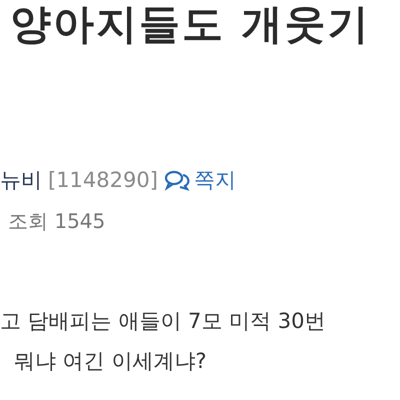 This screenshot has width=400, height=400. What do you see at coordinates (57, 221) in the screenshot?
I see `view-count: 조회 1545` at bounding box center [57, 221].